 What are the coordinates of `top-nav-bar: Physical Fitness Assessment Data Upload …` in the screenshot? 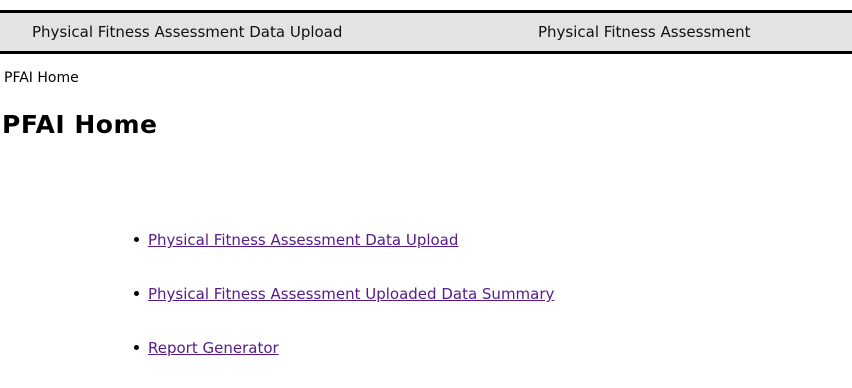 It's located at (426, 32).